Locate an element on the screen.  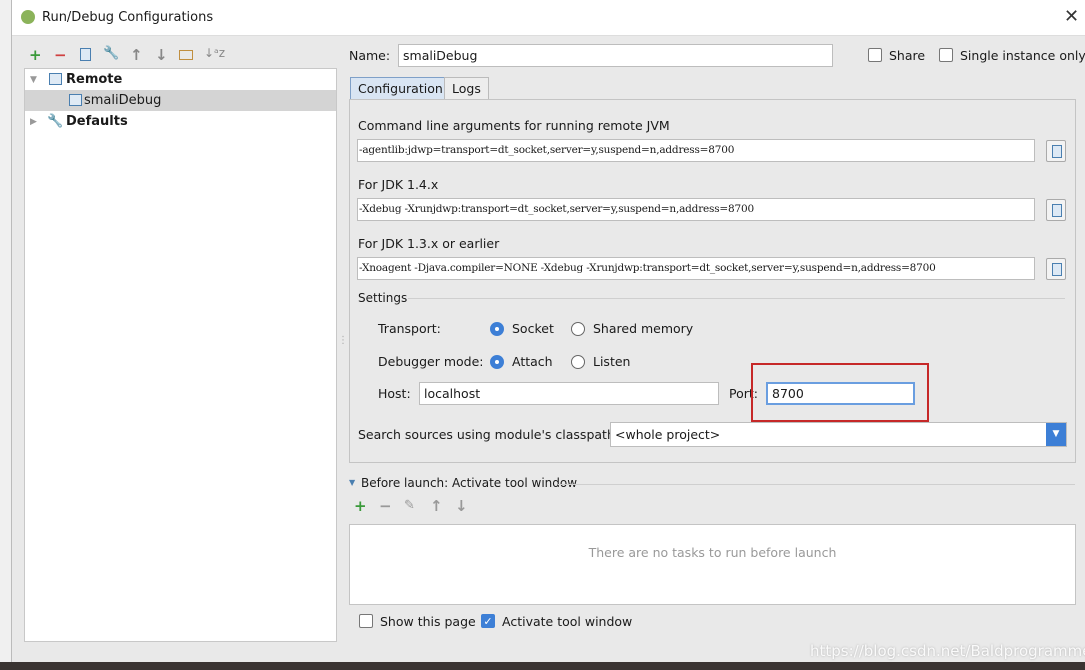
title-bar: Run/Debug Configurations ✕ is located at coordinates (548, 18).